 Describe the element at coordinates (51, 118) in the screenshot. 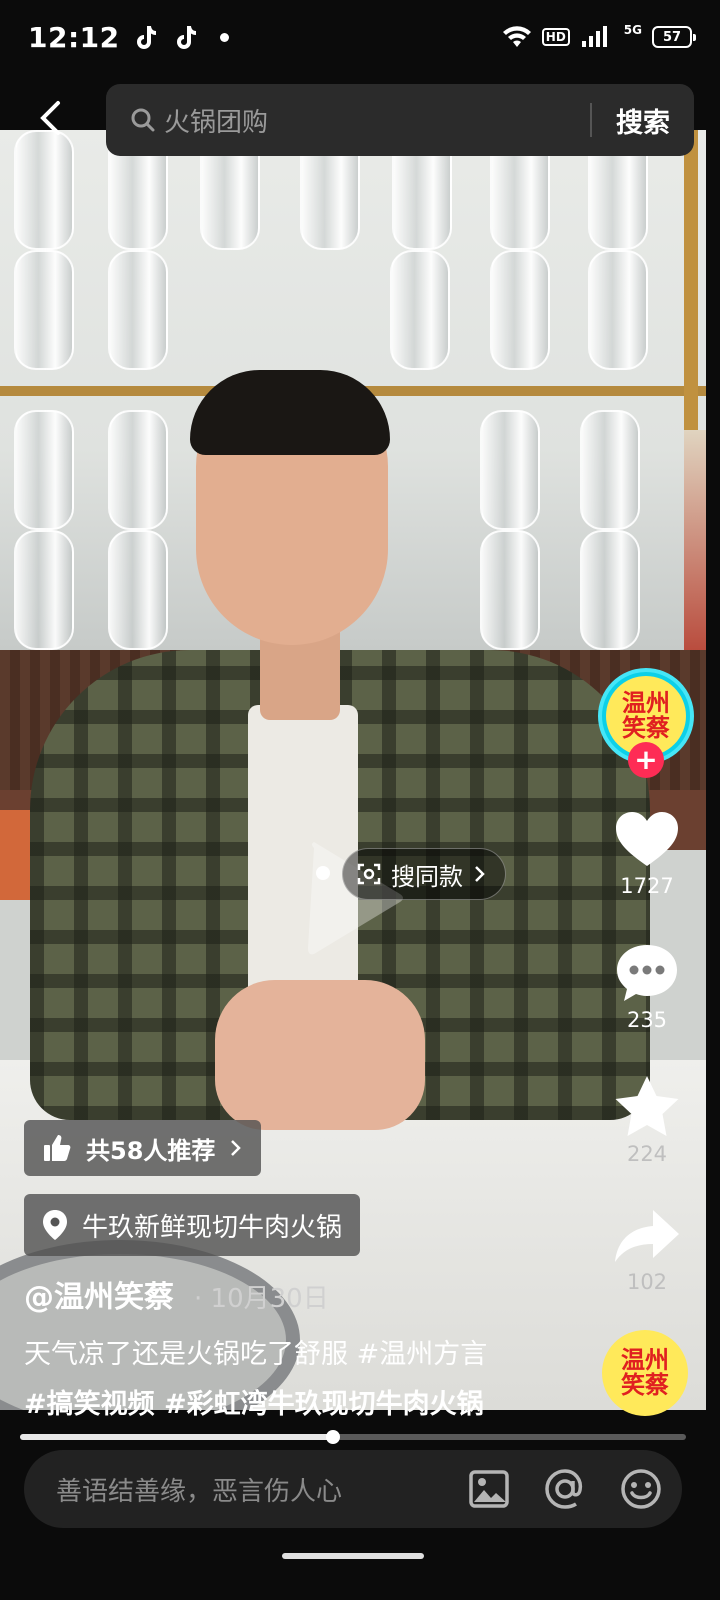

I see `back-icon` at that location.